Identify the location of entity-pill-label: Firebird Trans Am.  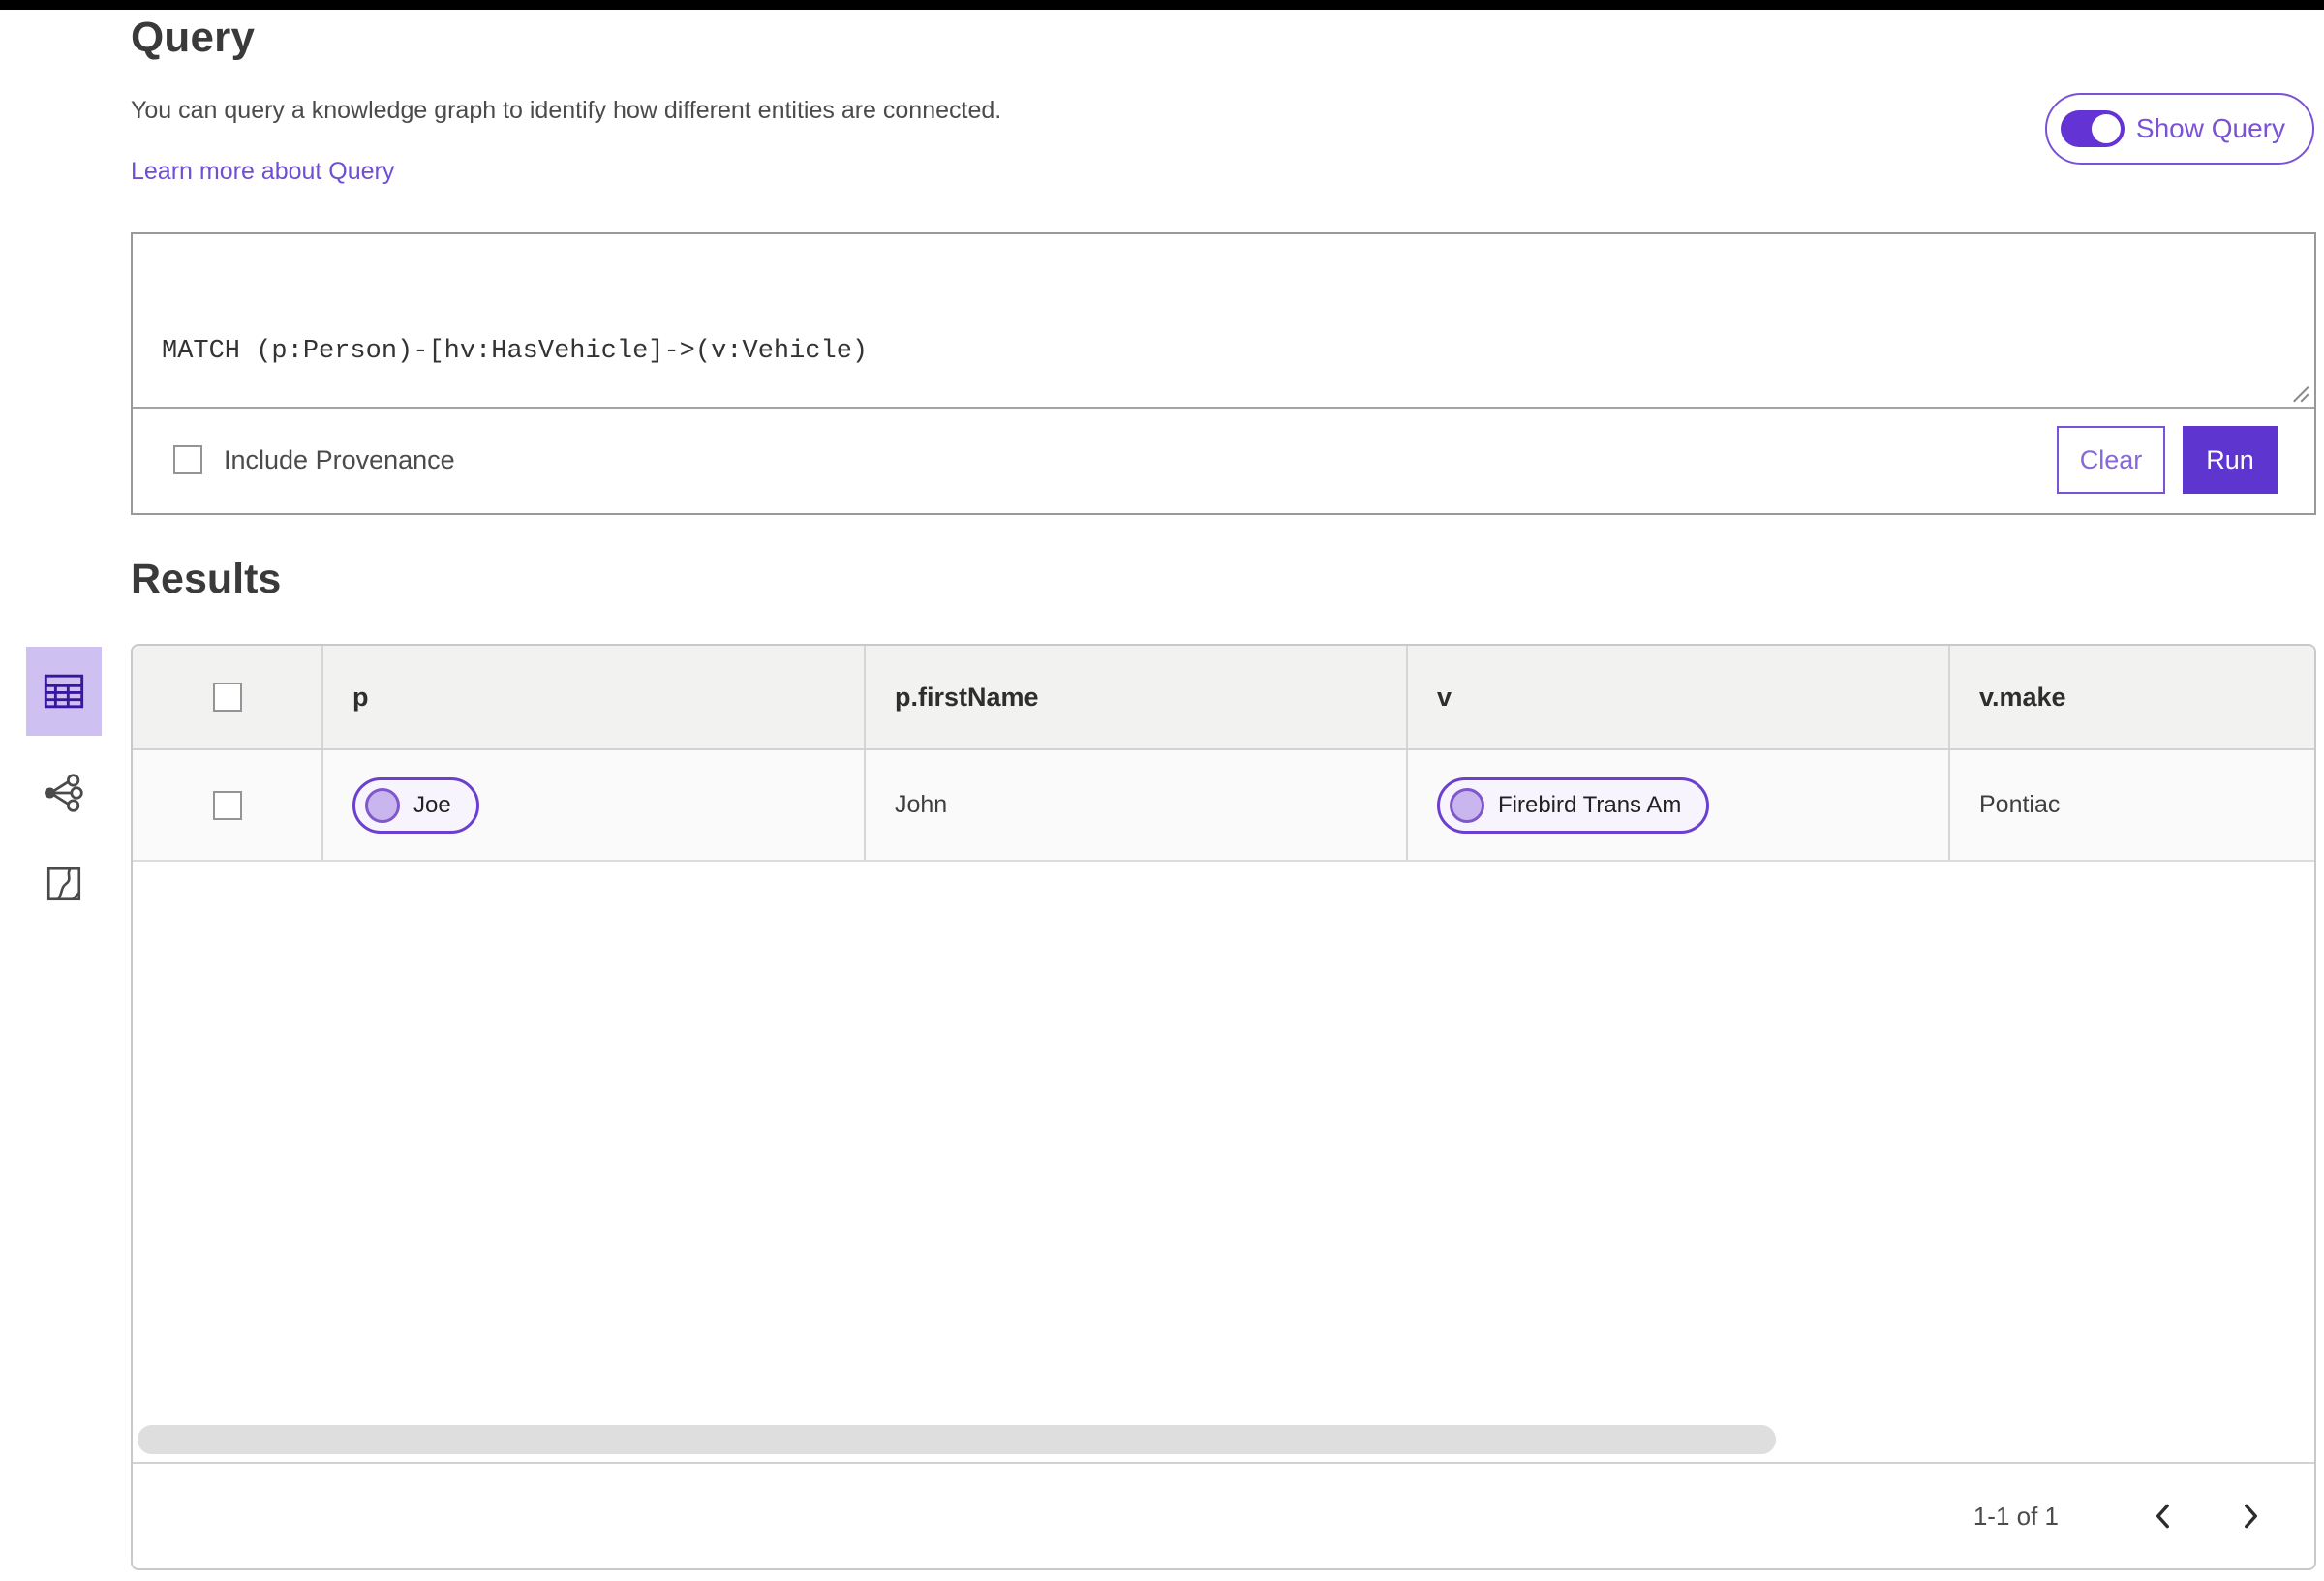
(1590, 804).